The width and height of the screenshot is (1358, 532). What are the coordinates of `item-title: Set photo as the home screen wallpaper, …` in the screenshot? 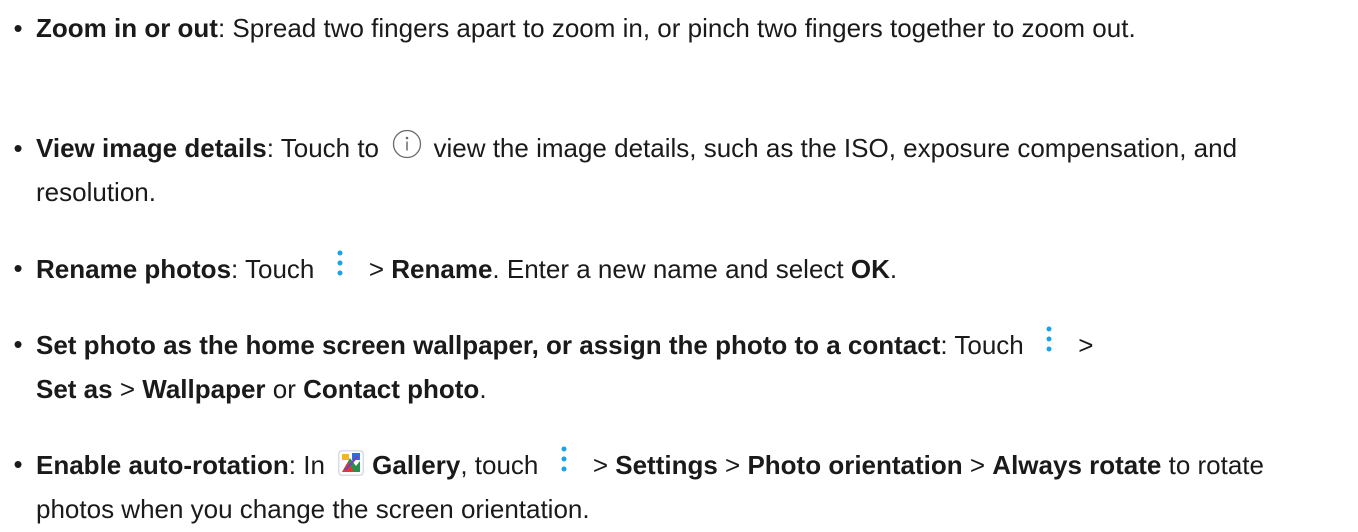 It's located at (488, 345).